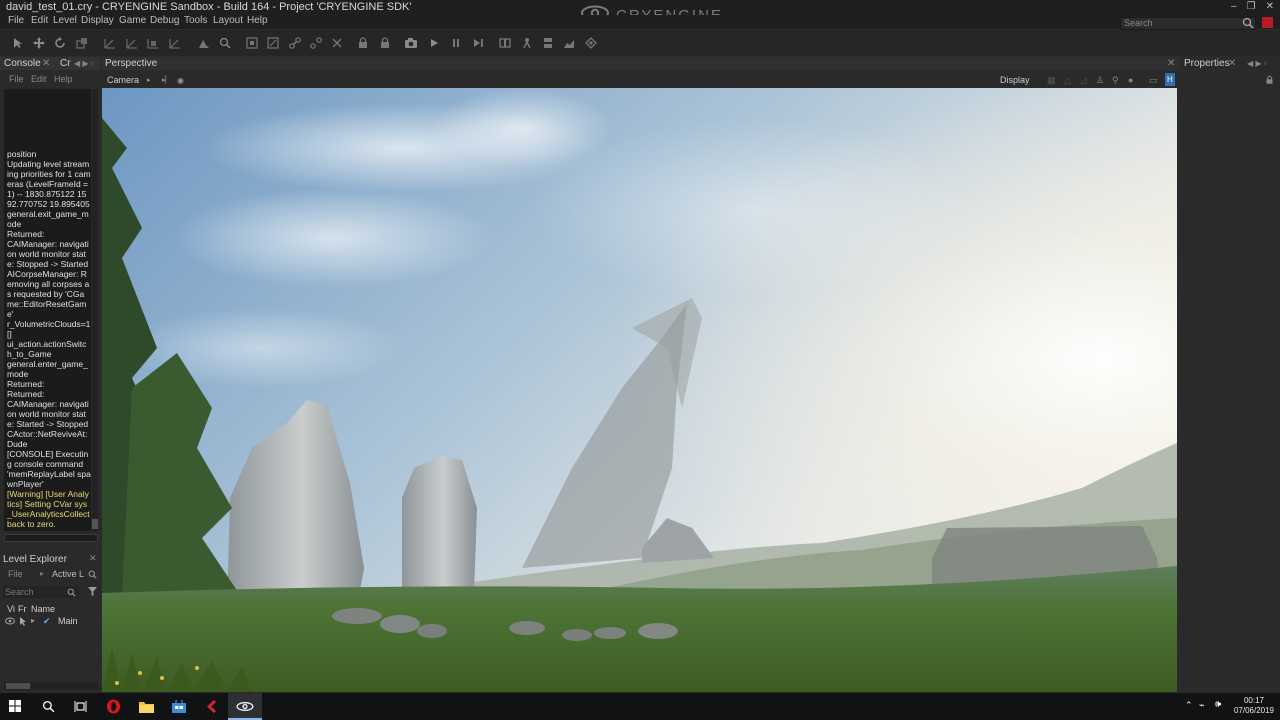 The height and width of the screenshot is (720, 1280). I want to click on layer-row: ▸ ✔ Main, so click(50, 622).